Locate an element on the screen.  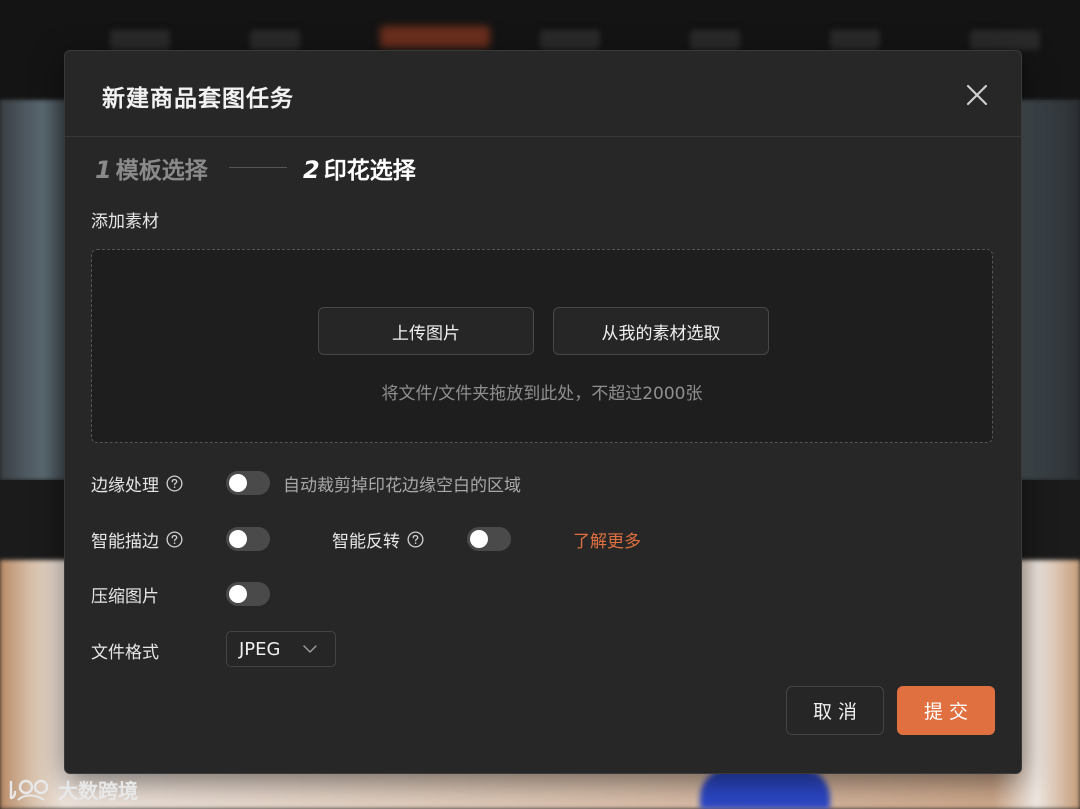
compress-image-label: 压缩图片 is located at coordinates (125, 594).